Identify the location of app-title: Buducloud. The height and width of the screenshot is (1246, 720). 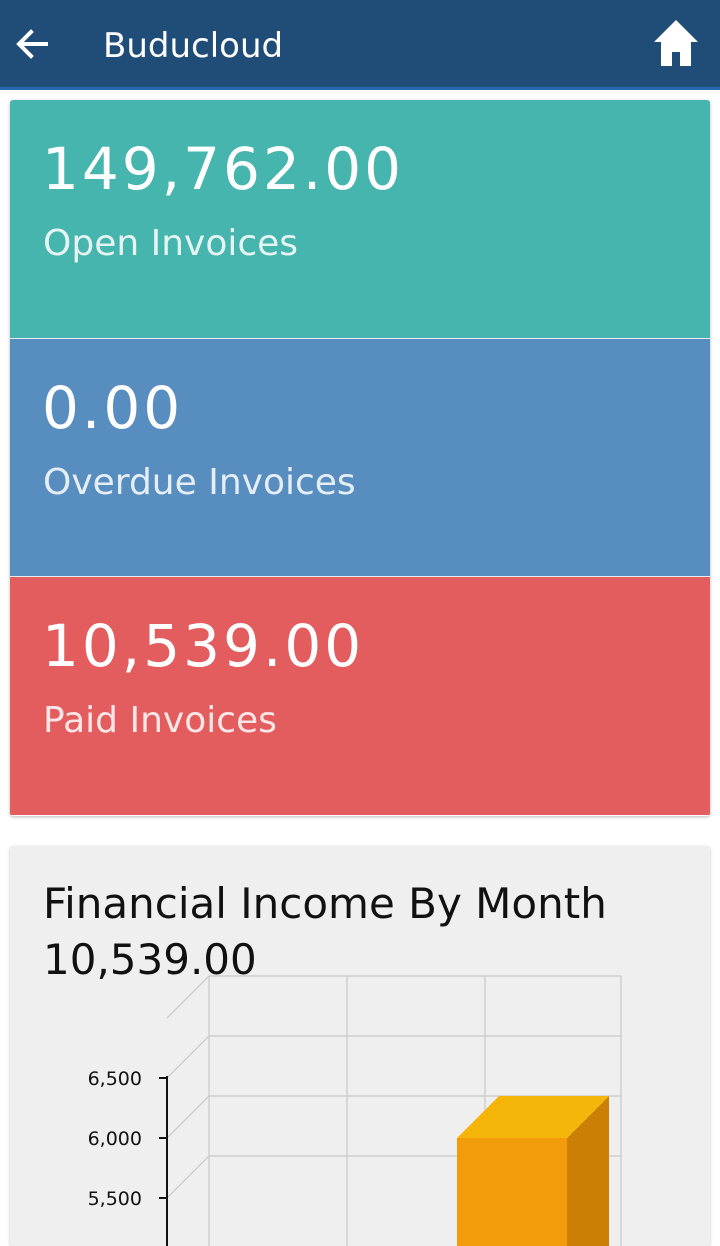
(193, 46).